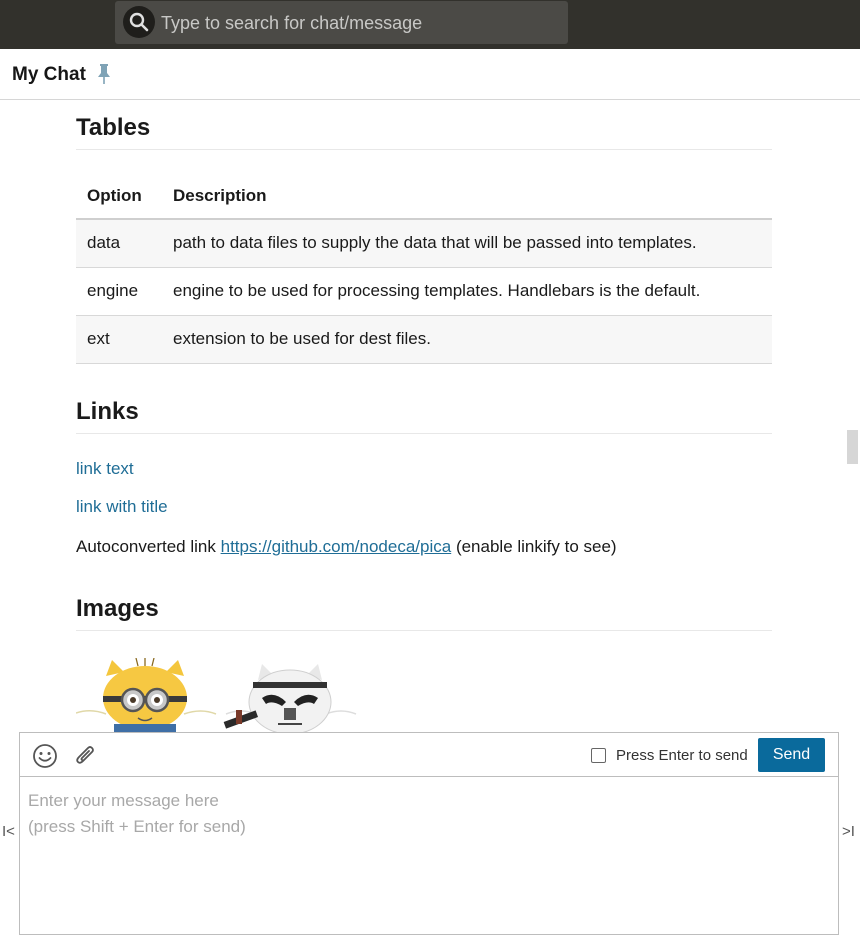  I want to click on images-row, so click(220, 694).